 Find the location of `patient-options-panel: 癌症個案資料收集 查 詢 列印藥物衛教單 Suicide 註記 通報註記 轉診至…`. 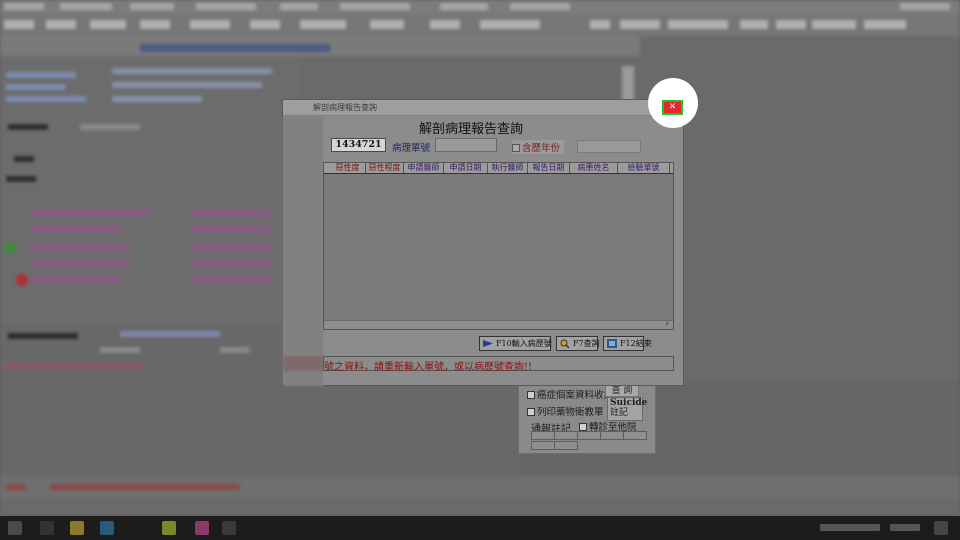

patient-options-panel: 癌症個案資料收集 查 詢 列印藥物衛教單 Suicide 註記 通報註記 轉診至… is located at coordinates (587, 419).